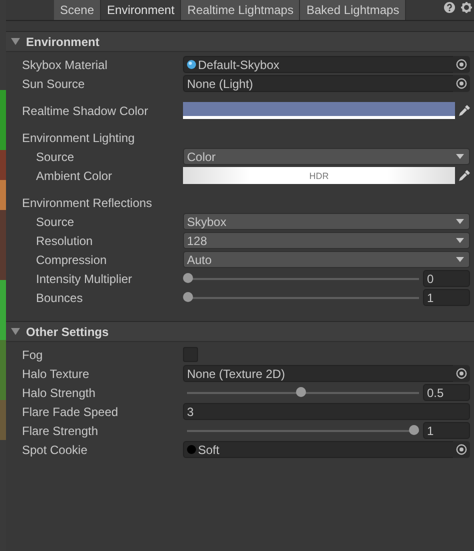 The image size is (474, 551). Describe the element at coordinates (71, 411) in the screenshot. I see `field-label: Flare Fade Speed` at that location.